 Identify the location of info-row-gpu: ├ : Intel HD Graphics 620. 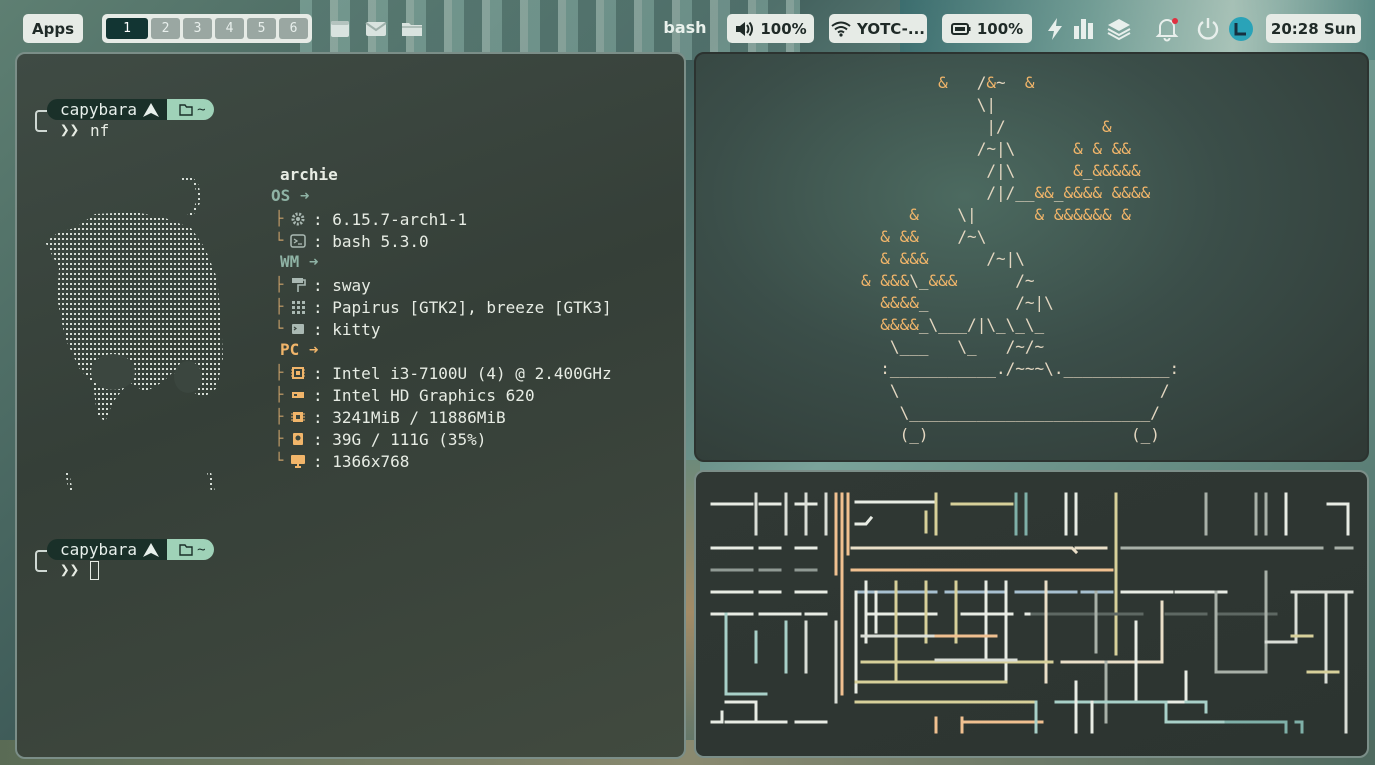
(405, 395).